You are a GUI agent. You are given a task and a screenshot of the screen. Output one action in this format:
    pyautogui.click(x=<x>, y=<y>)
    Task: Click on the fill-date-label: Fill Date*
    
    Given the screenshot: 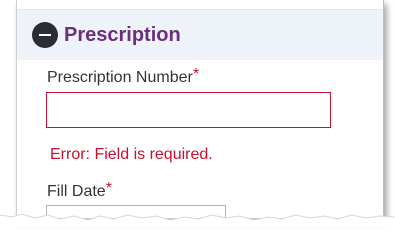 What is the action you would take?
    pyautogui.click(x=79, y=191)
    